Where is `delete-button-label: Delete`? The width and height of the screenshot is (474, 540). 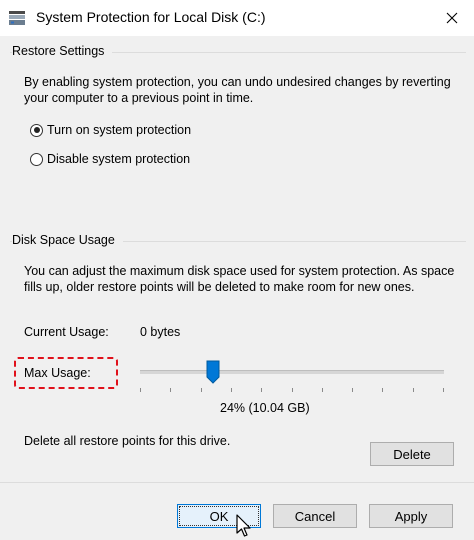
delete-button-label: Delete is located at coordinates (412, 454).